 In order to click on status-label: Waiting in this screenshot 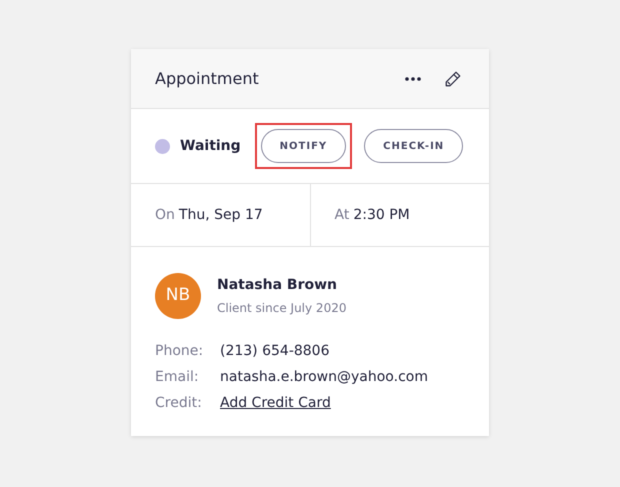, I will do `click(210, 146)`.